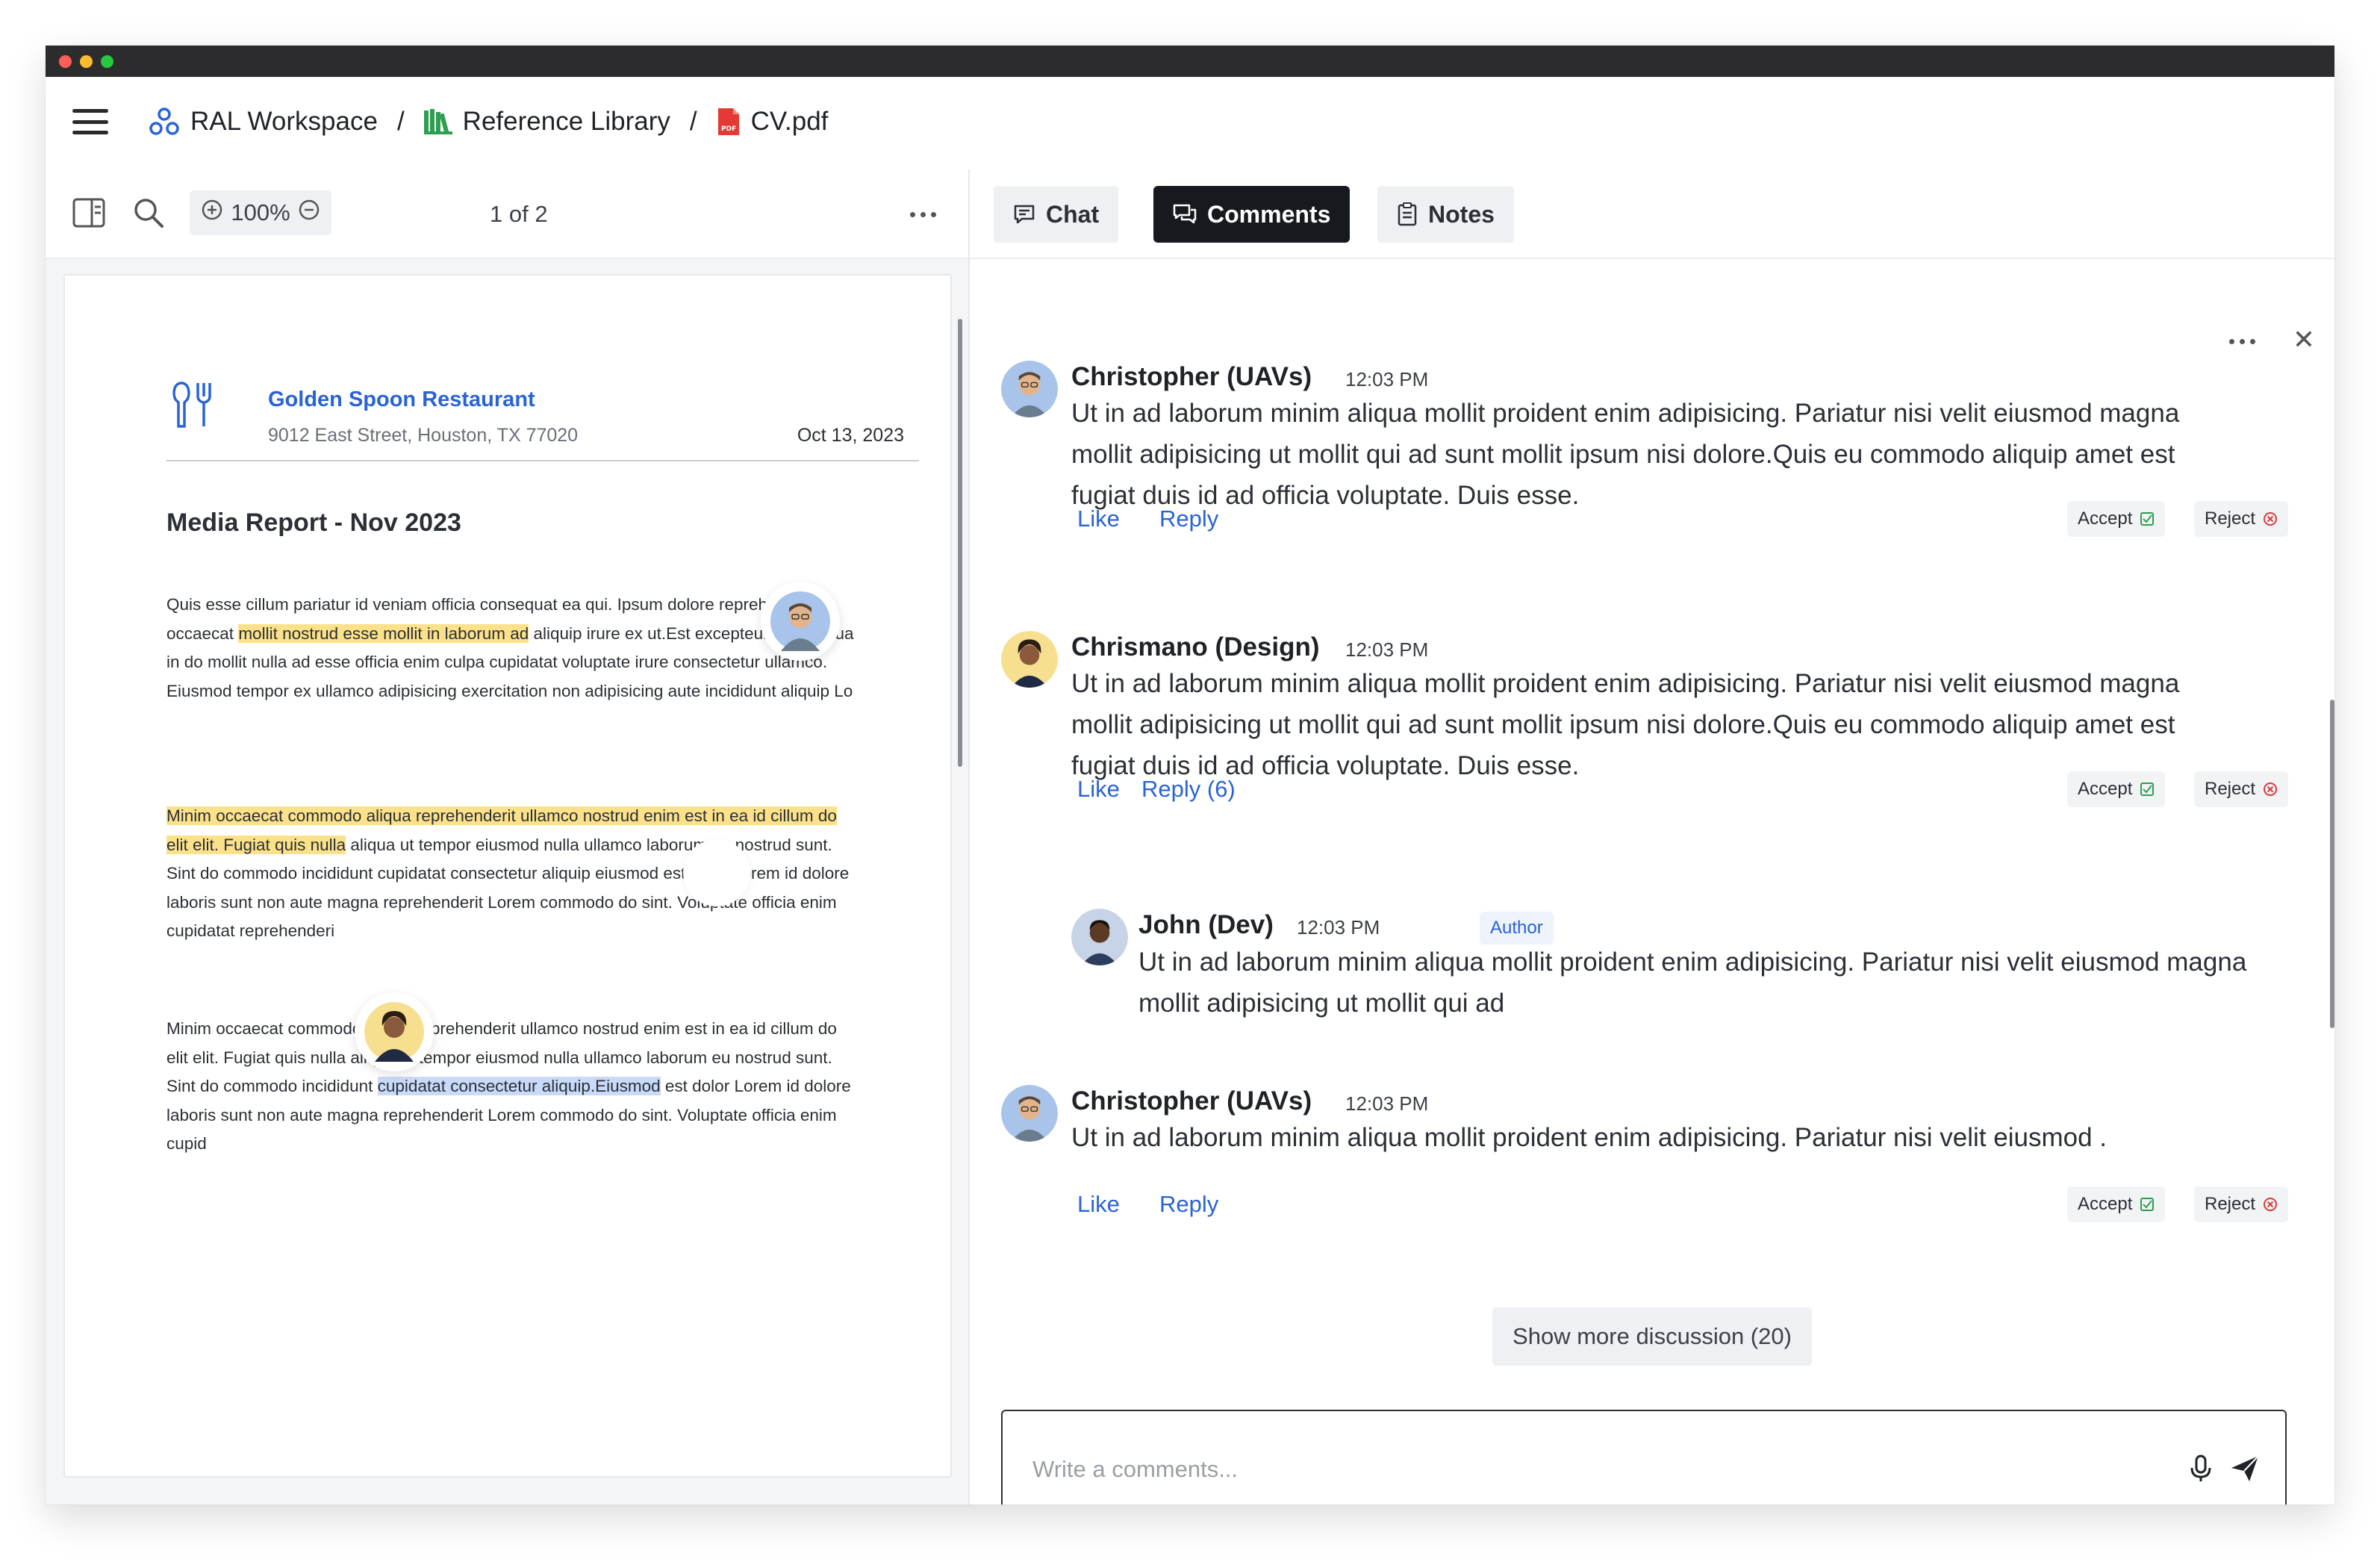  I want to click on tab-label: Chat, so click(1073, 214).